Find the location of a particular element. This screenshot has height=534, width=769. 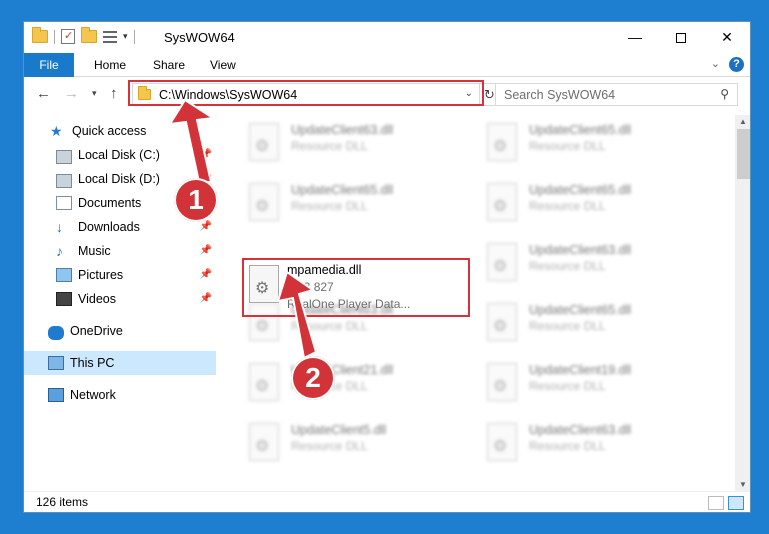

file-name: UpdateClient19.dll is located at coordinates (580, 370).